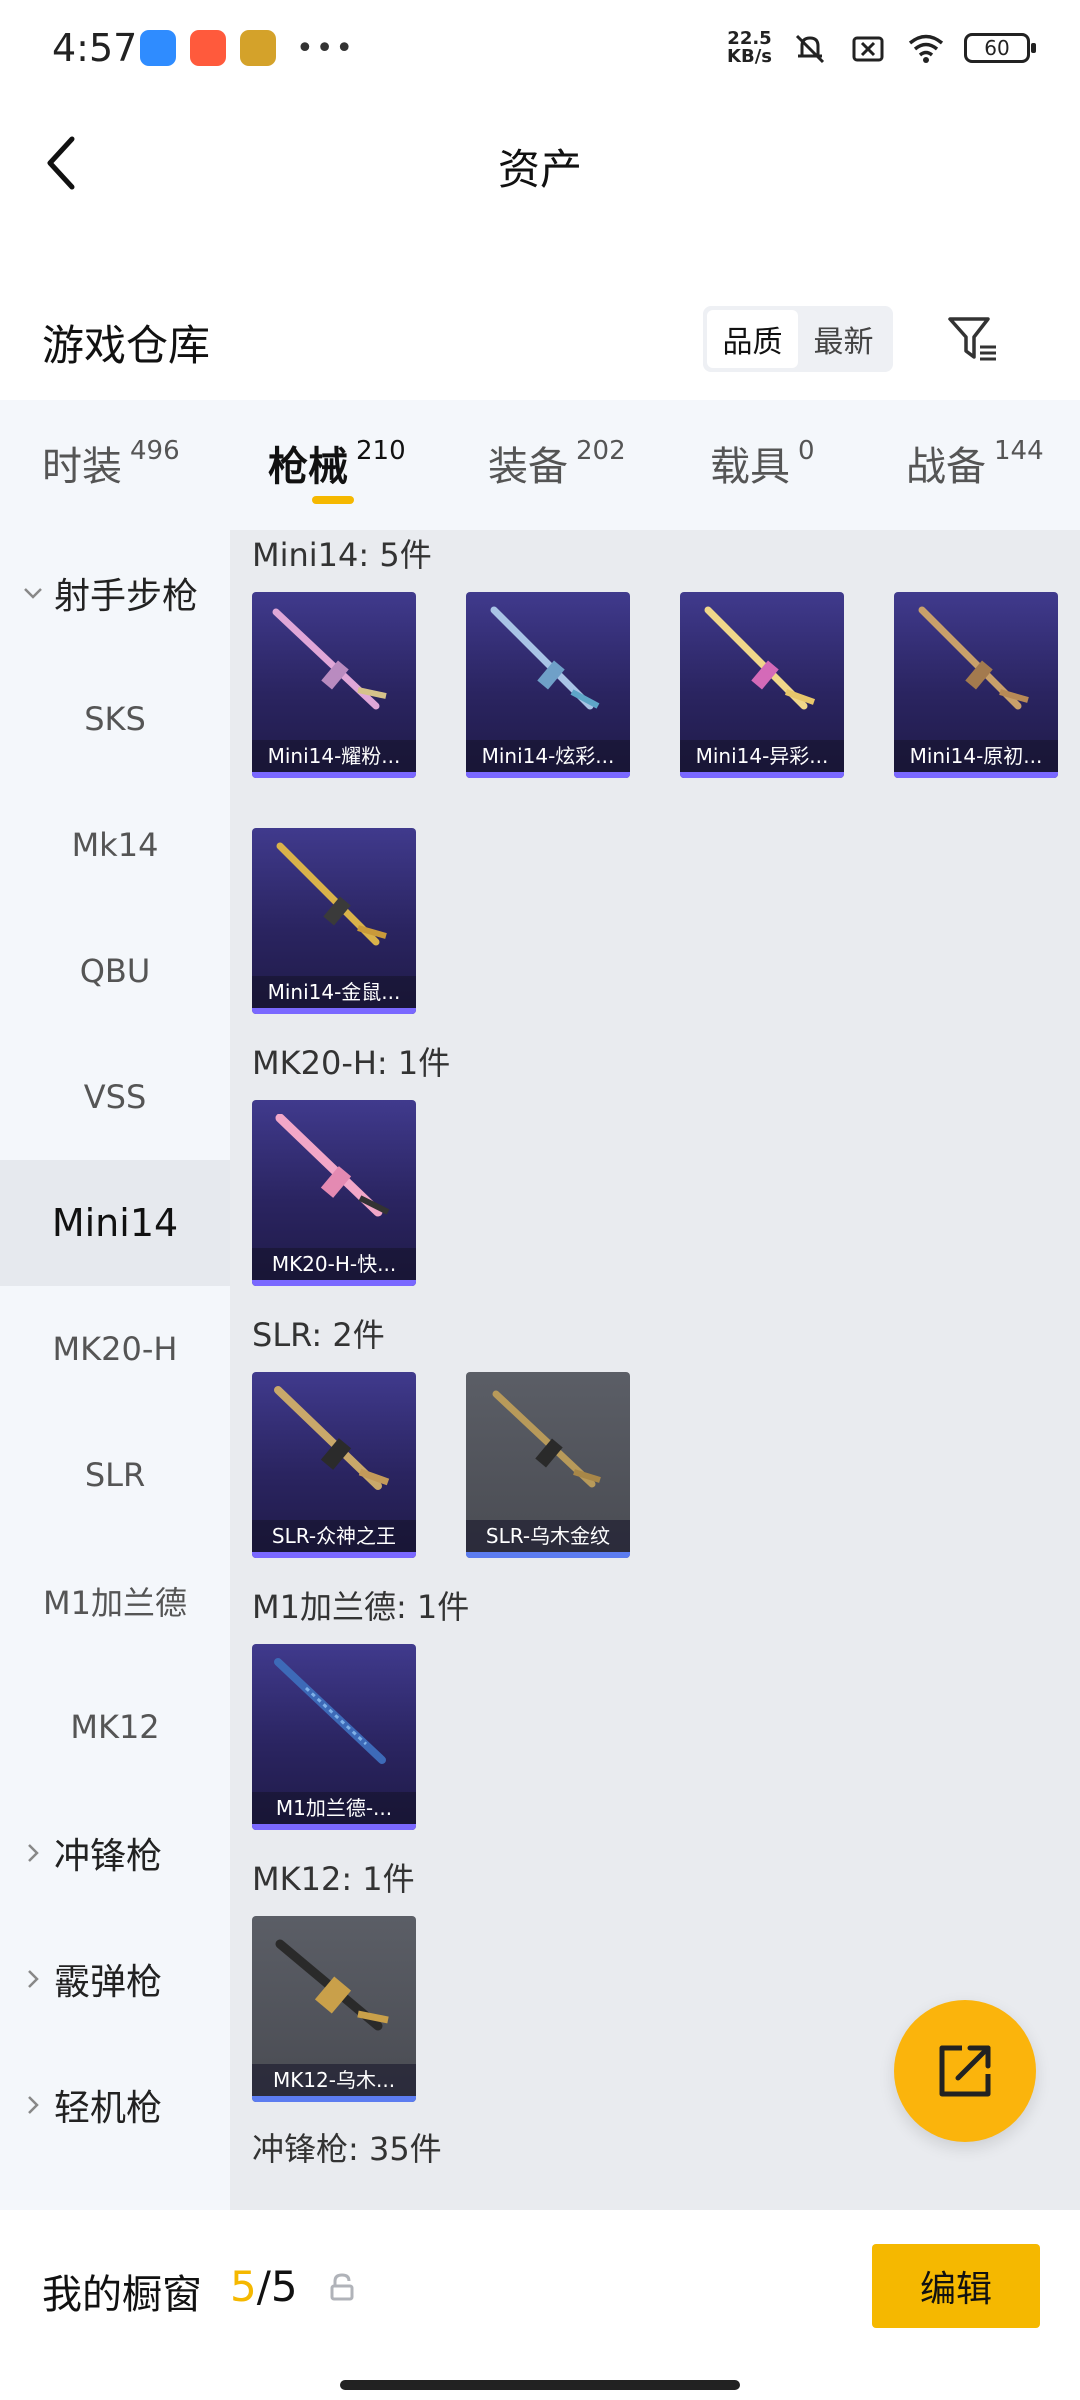 The height and width of the screenshot is (2400, 1080). Describe the element at coordinates (381, 451) in the screenshot. I see `tab-count: 210` at that location.